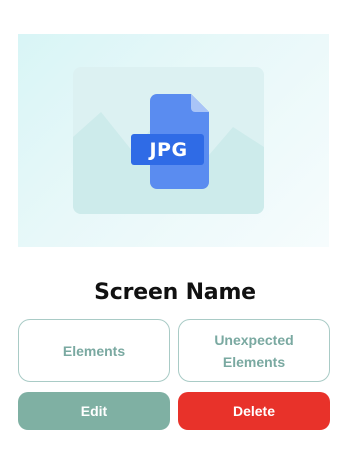 The height and width of the screenshot is (459, 350). I want to click on delete-button: Delete, so click(254, 411).